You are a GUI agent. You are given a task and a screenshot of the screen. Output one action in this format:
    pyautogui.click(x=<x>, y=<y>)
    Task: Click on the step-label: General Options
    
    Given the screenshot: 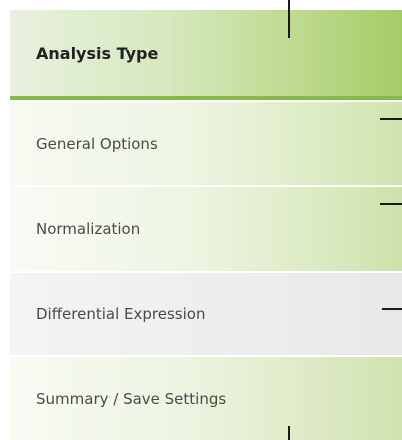 What is the action you would take?
    pyautogui.click(x=97, y=143)
    